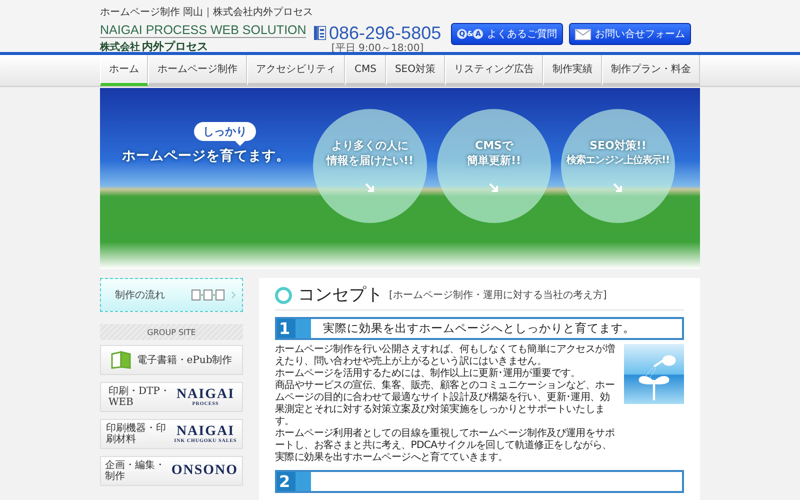 The image size is (800, 500). Describe the element at coordinates (204, 471) in the screenshot. I see `partner-logo: ONSONO` at that location.